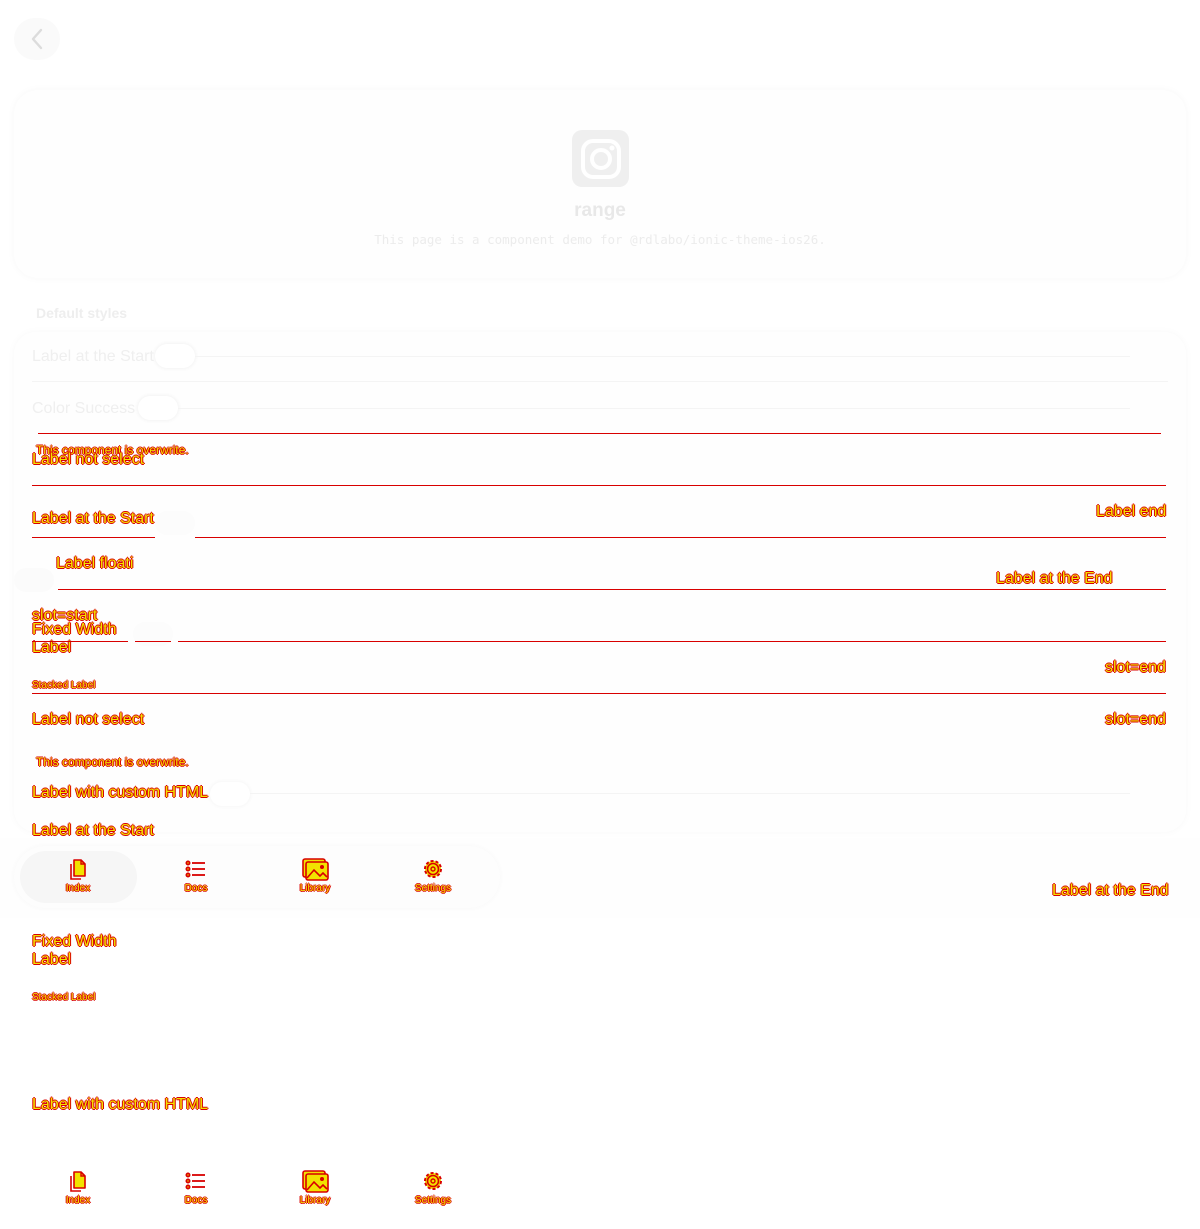 This screenshot has height=1229, width=1200. I want to click on tab-docs-2-label: Docs, so click(196, 1200).